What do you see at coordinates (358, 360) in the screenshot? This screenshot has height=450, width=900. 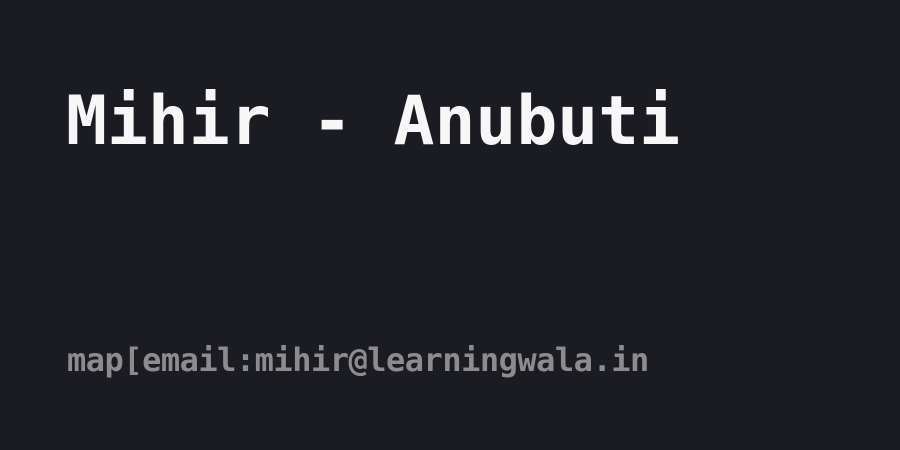 I see `author-contact-text: map[email:mihir@learningwala.in` at bounding box center [358, 360].